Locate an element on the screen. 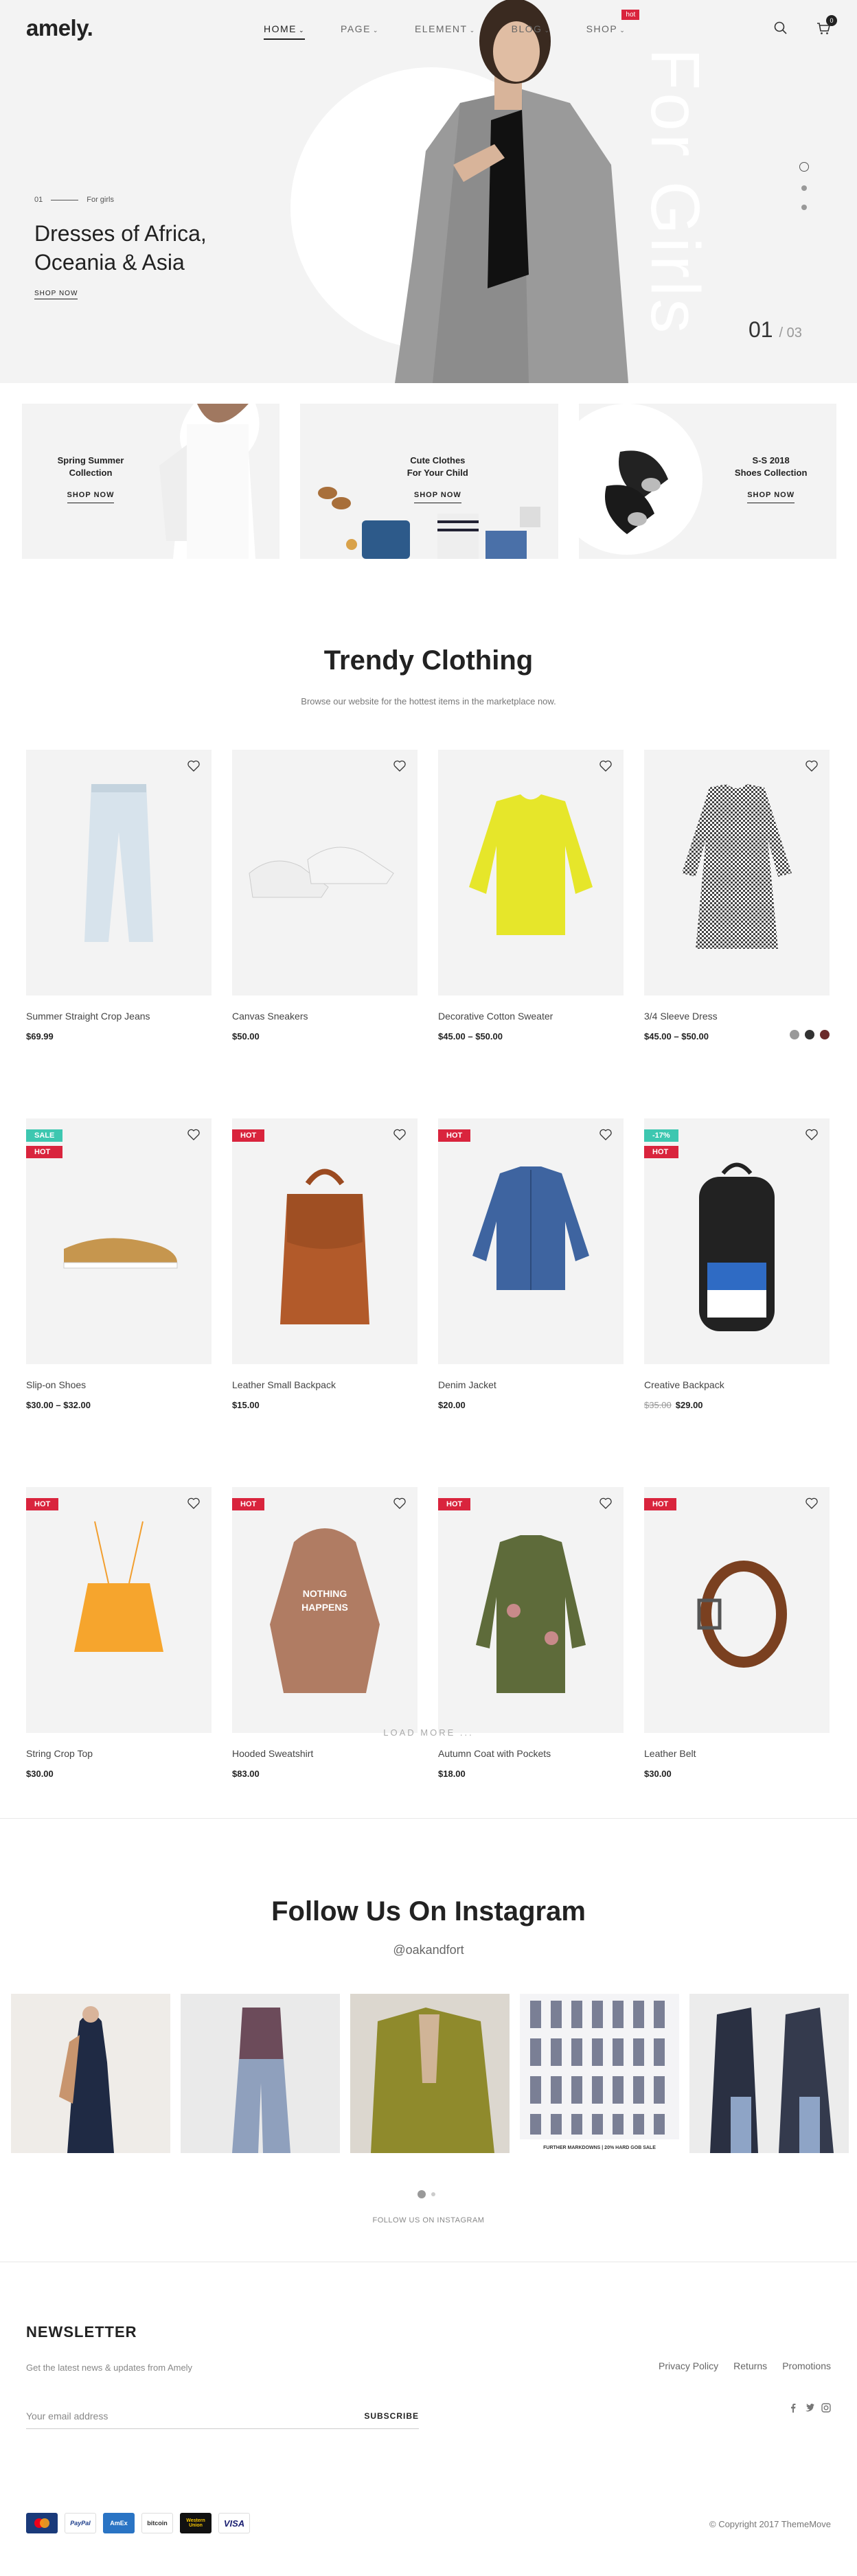 The image size is (857, 2576). product-name: Leather Belt is located at coordinates (737, 1753).